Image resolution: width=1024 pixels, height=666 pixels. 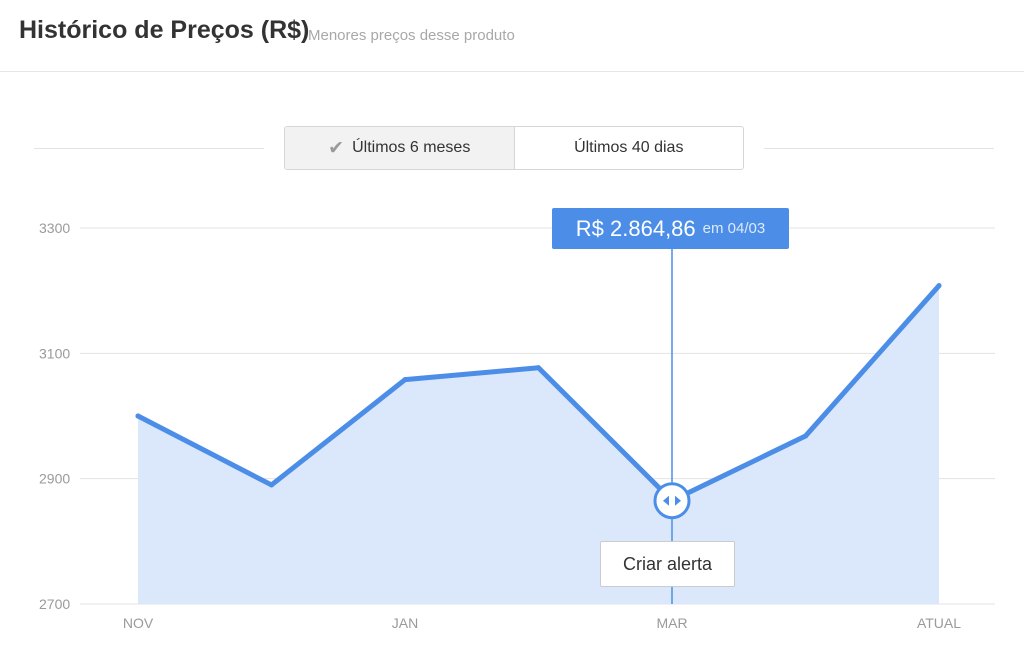 I want to click on y-tick-label: 3100, so click(x=54, y=353).